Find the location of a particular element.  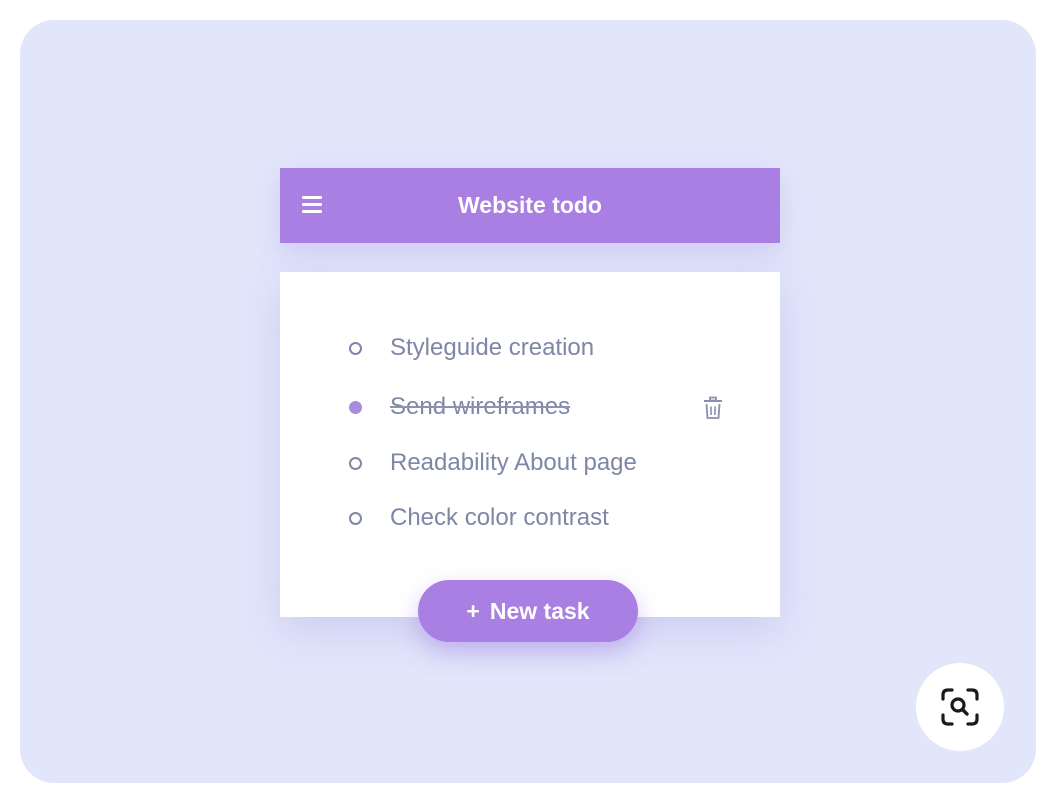

visual-search-icon is located at coordinates (960, 707).